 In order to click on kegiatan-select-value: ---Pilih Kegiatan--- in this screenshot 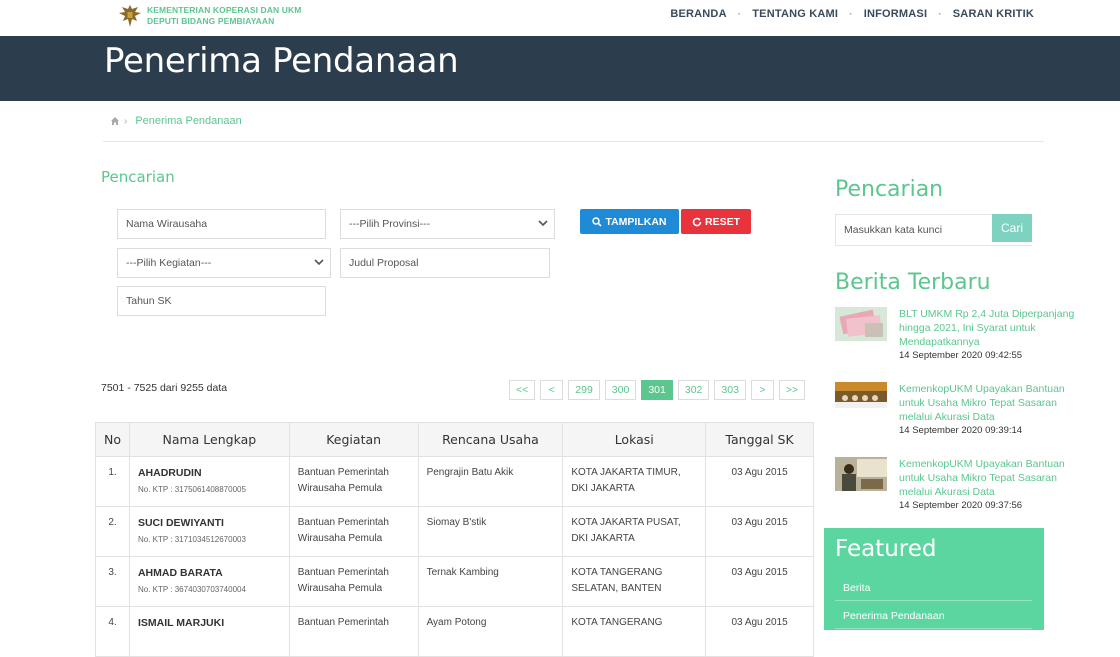, I will do `click(169, 263)`.